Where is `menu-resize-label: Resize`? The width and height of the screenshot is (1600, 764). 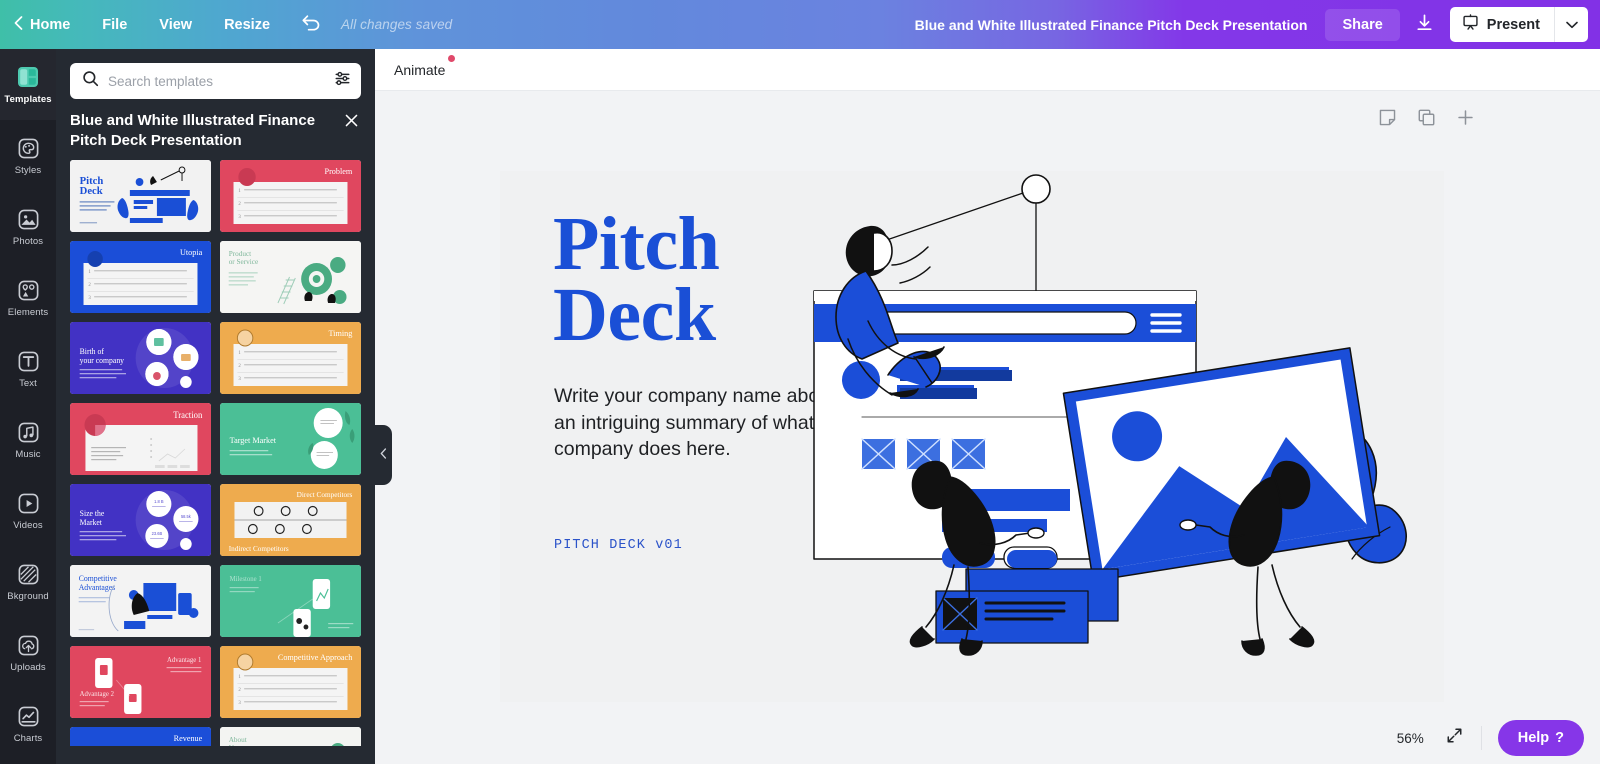
menu-resize-label: Resize is located at coordinates (247, 24).